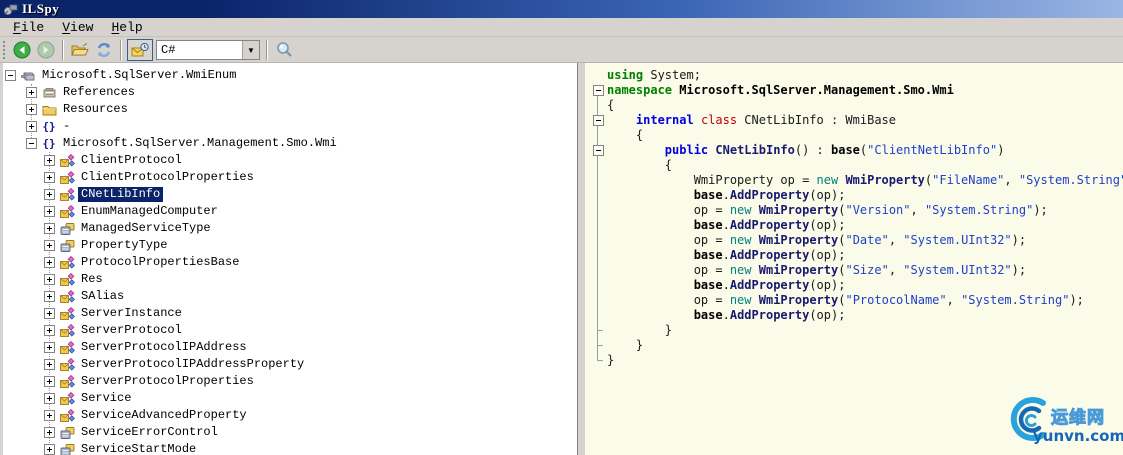  I want to click on tree-node-service: Service, so click(290, 398).